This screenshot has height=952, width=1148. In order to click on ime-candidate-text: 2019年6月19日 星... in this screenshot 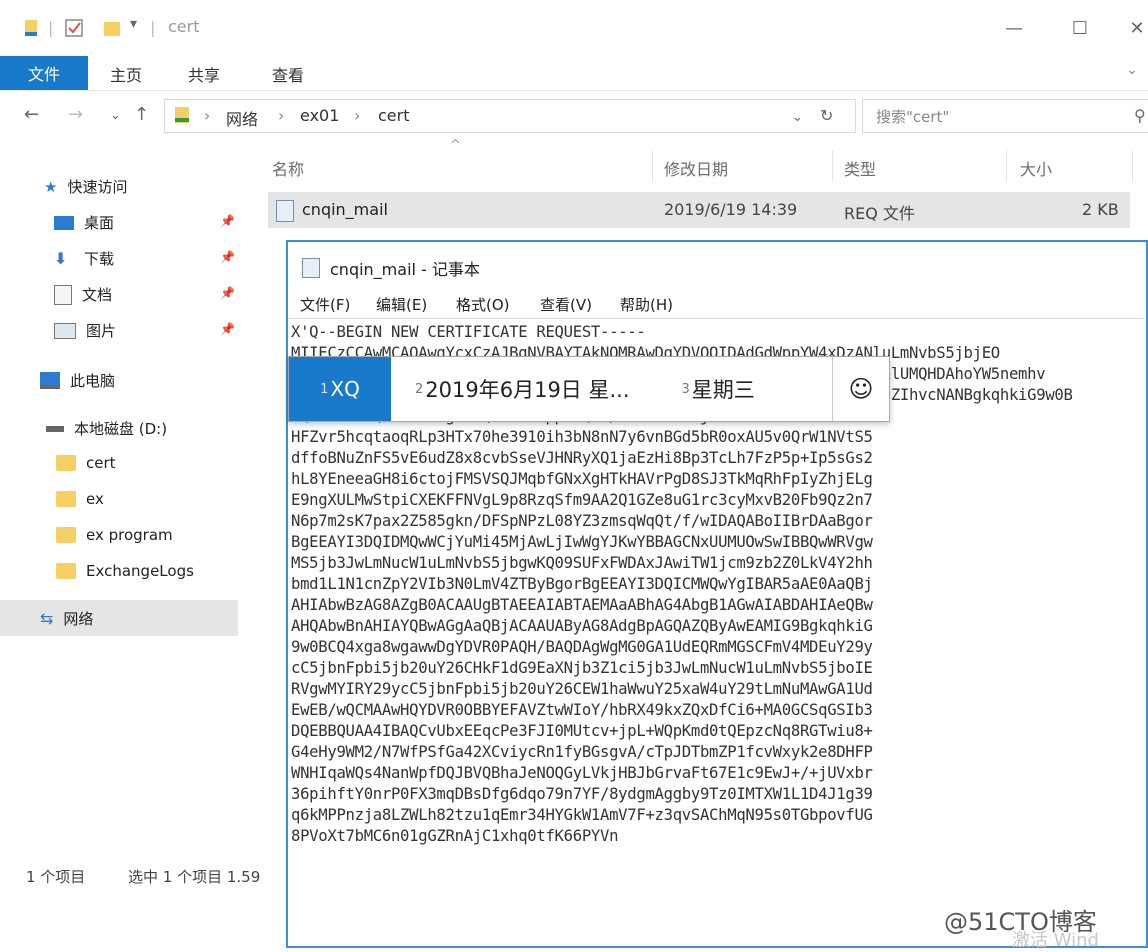, I will do `click(527, 390)`.